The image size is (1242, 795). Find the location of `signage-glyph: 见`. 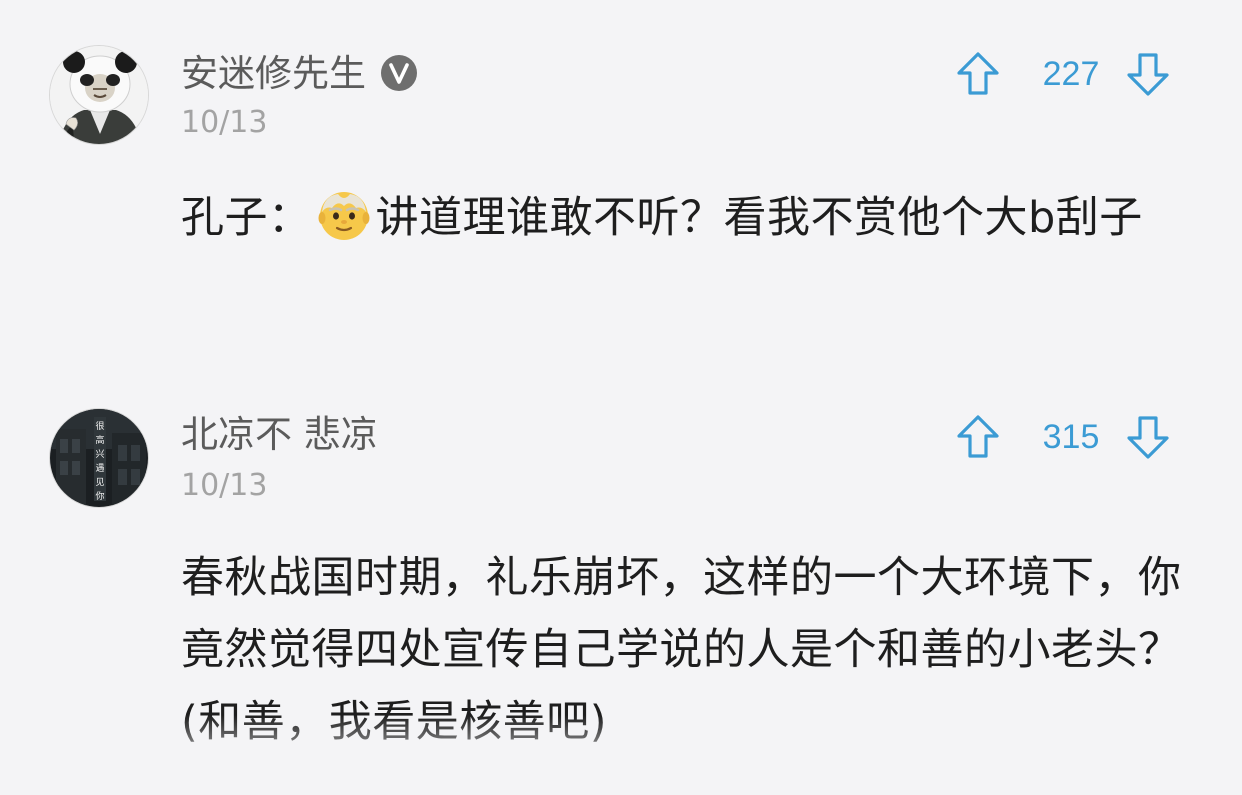

signage-glyph: 见 is located at coordinates (99, 482).